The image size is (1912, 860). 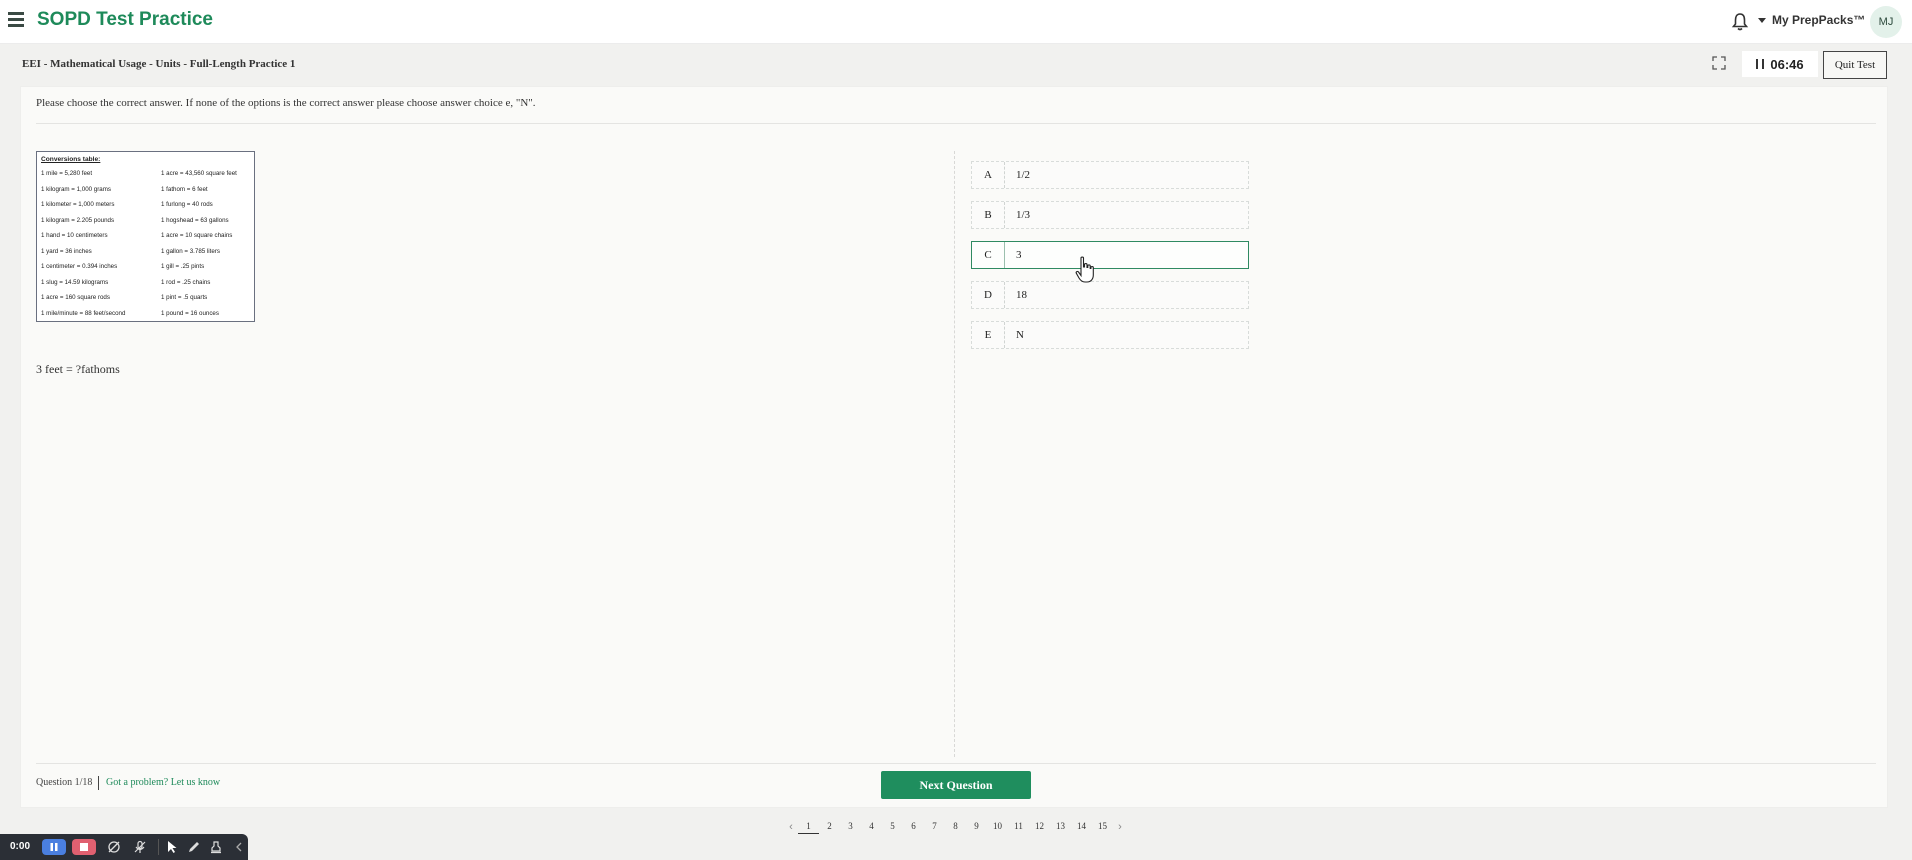 What do you see at coordinates (1762, 20) in the screenshot?
I see `caret-down-icon` at bounding box center [1762, 20].